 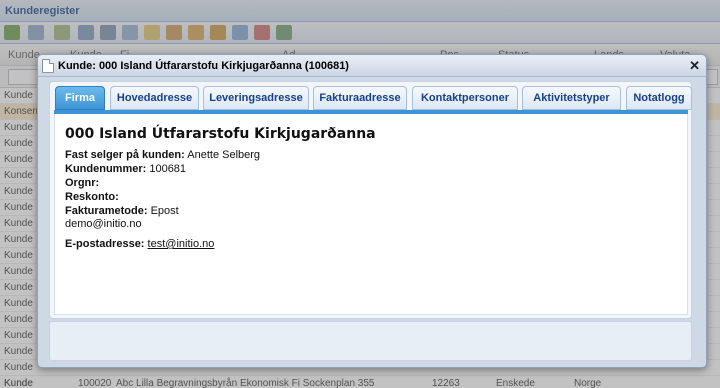 I want to click on customer-number-label: Kundenummer:, so click(x=106, y=169).